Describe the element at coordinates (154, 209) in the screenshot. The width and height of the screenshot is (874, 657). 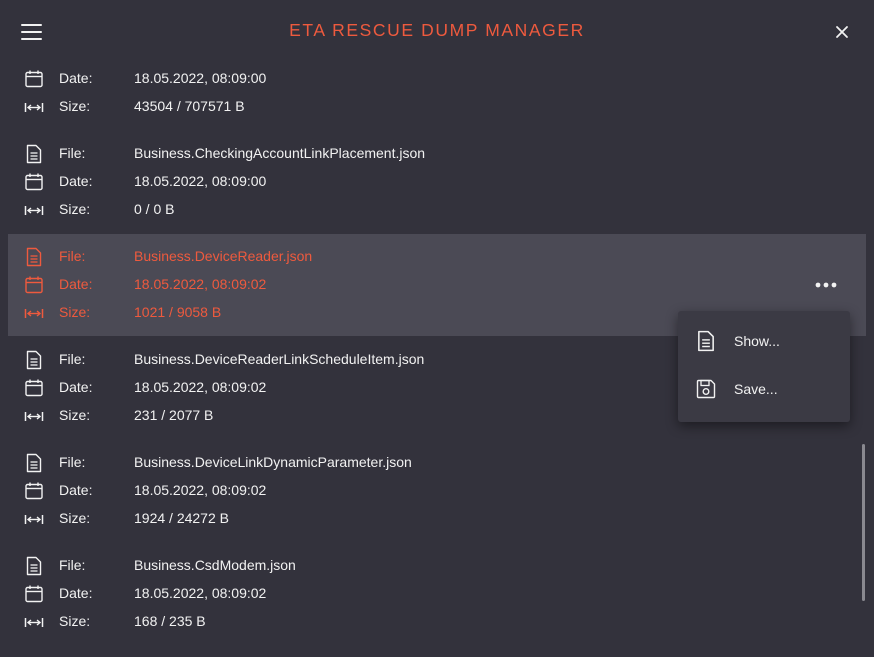
I see `size-value: 0 / 0 B` at that location.